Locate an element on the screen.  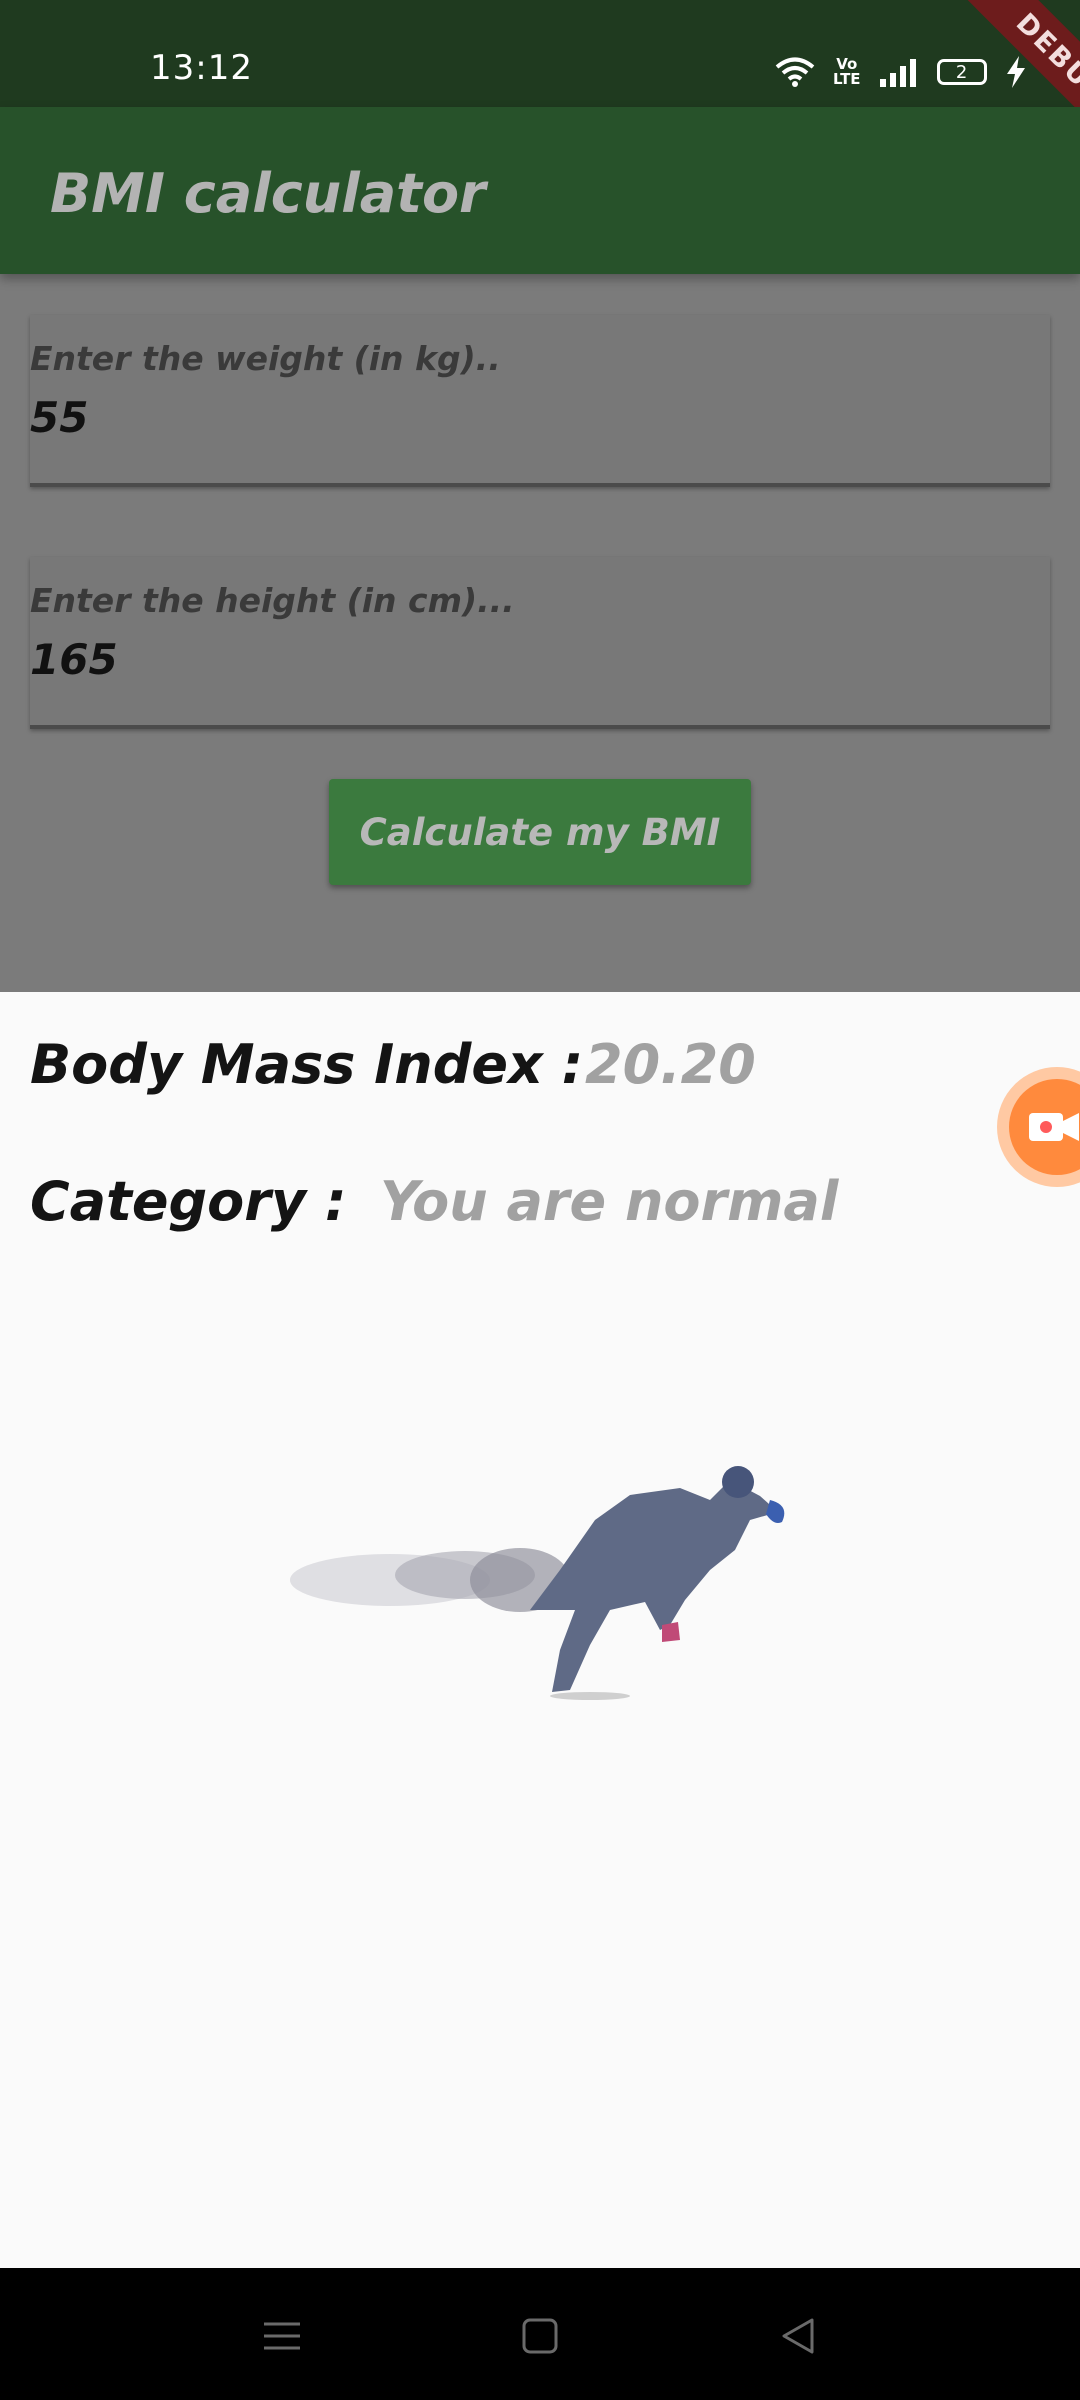
back-icon is located at coordinates (798, 2336).